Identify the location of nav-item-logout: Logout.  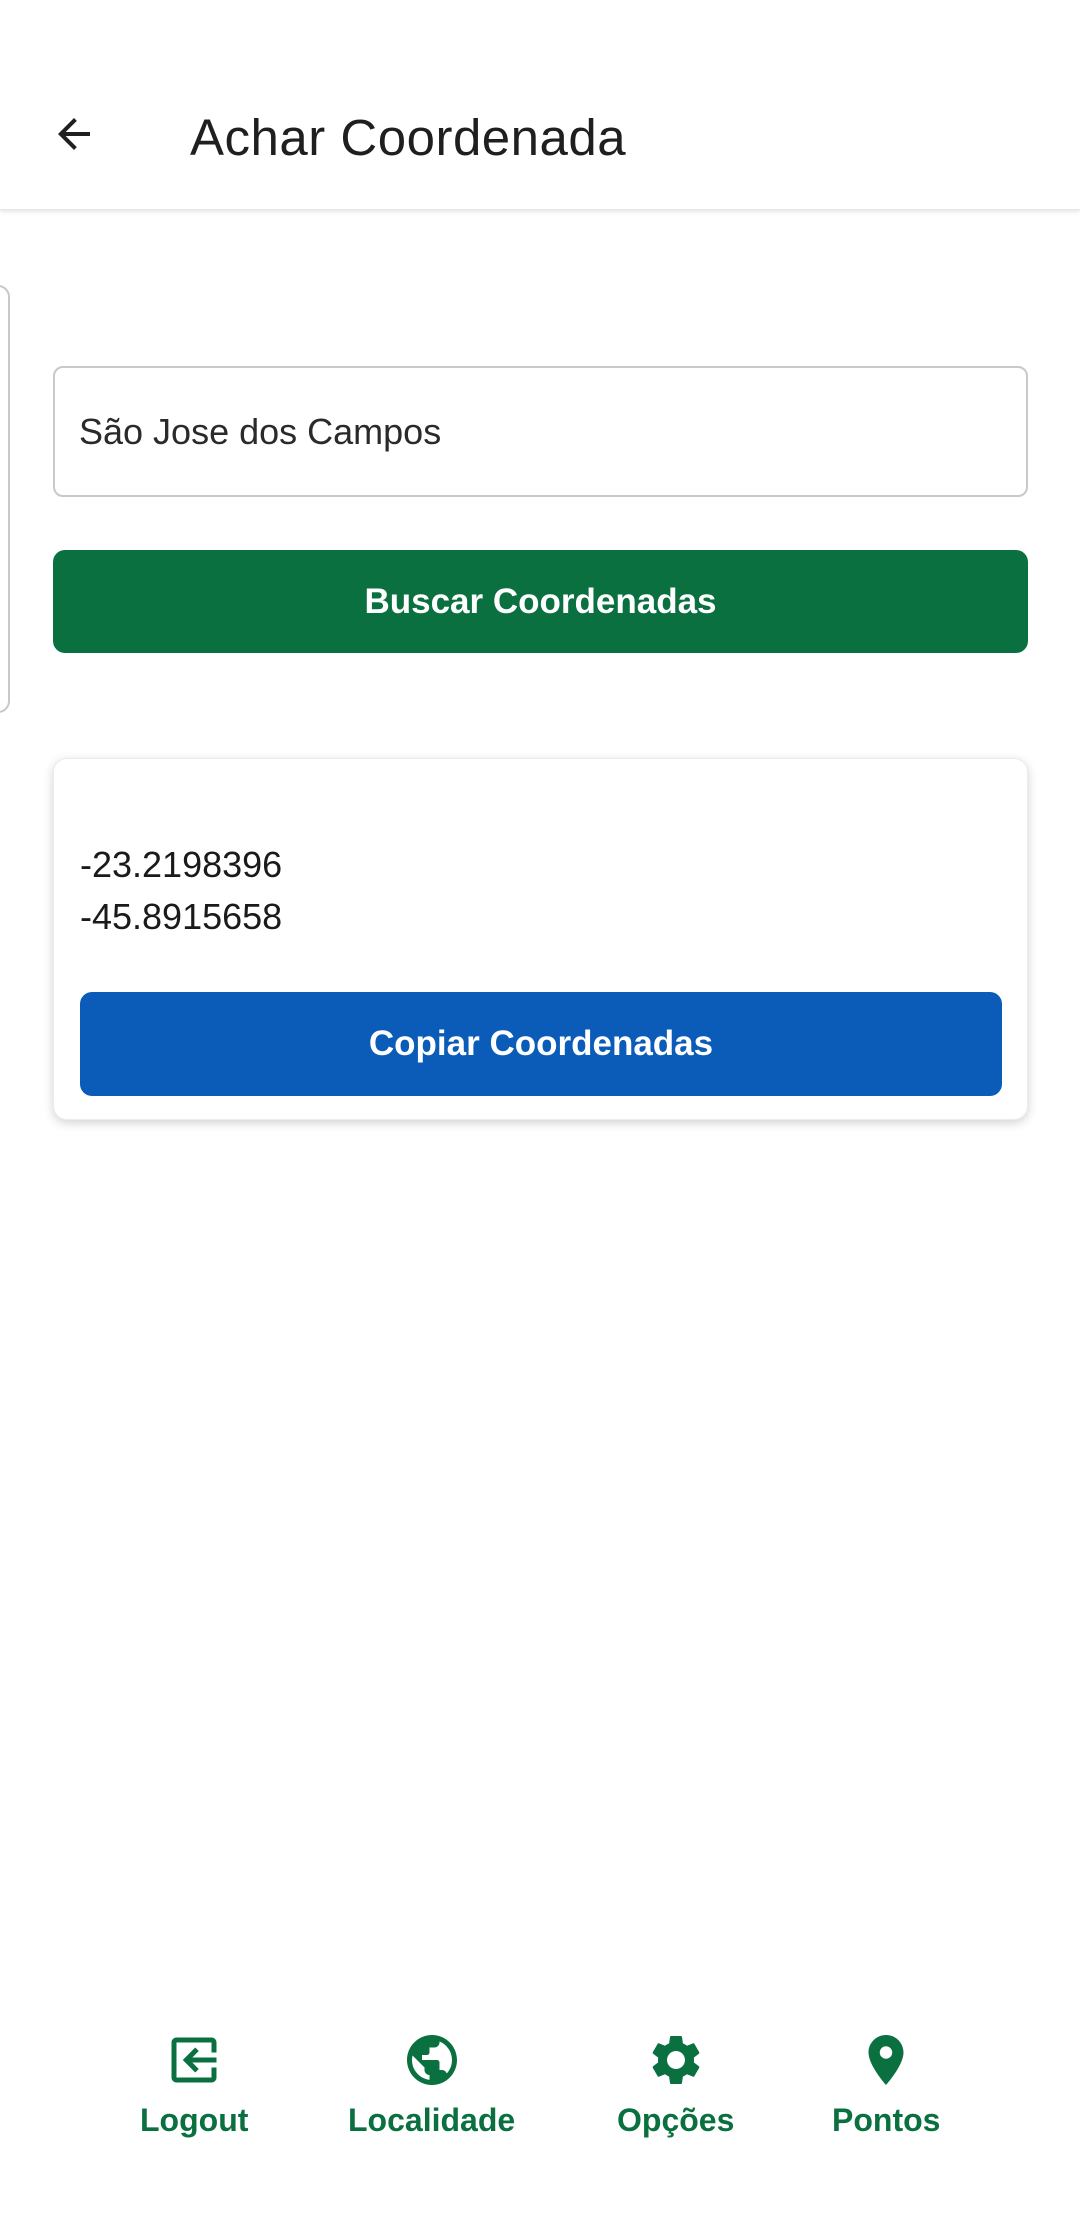
(194, 2083).